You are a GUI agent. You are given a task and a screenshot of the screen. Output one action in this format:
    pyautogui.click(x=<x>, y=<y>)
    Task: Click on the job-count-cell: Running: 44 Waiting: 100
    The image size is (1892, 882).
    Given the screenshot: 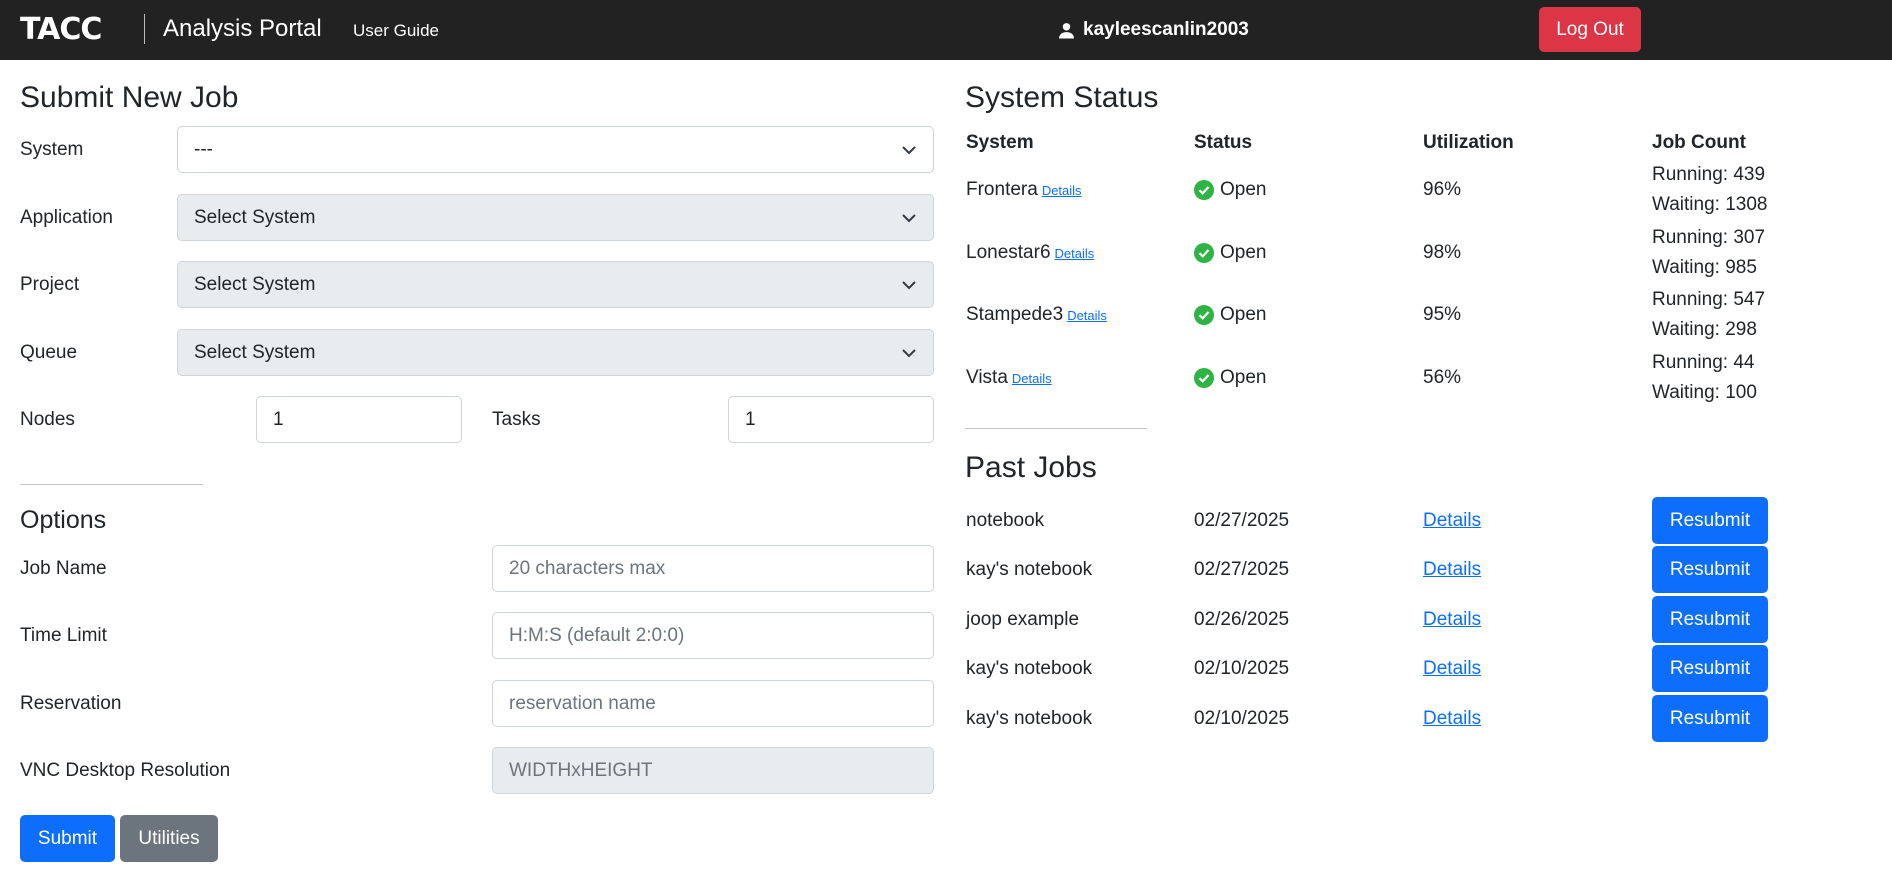 What is the action you would take?
    pyautogui.click(x=1704, y=378)
    